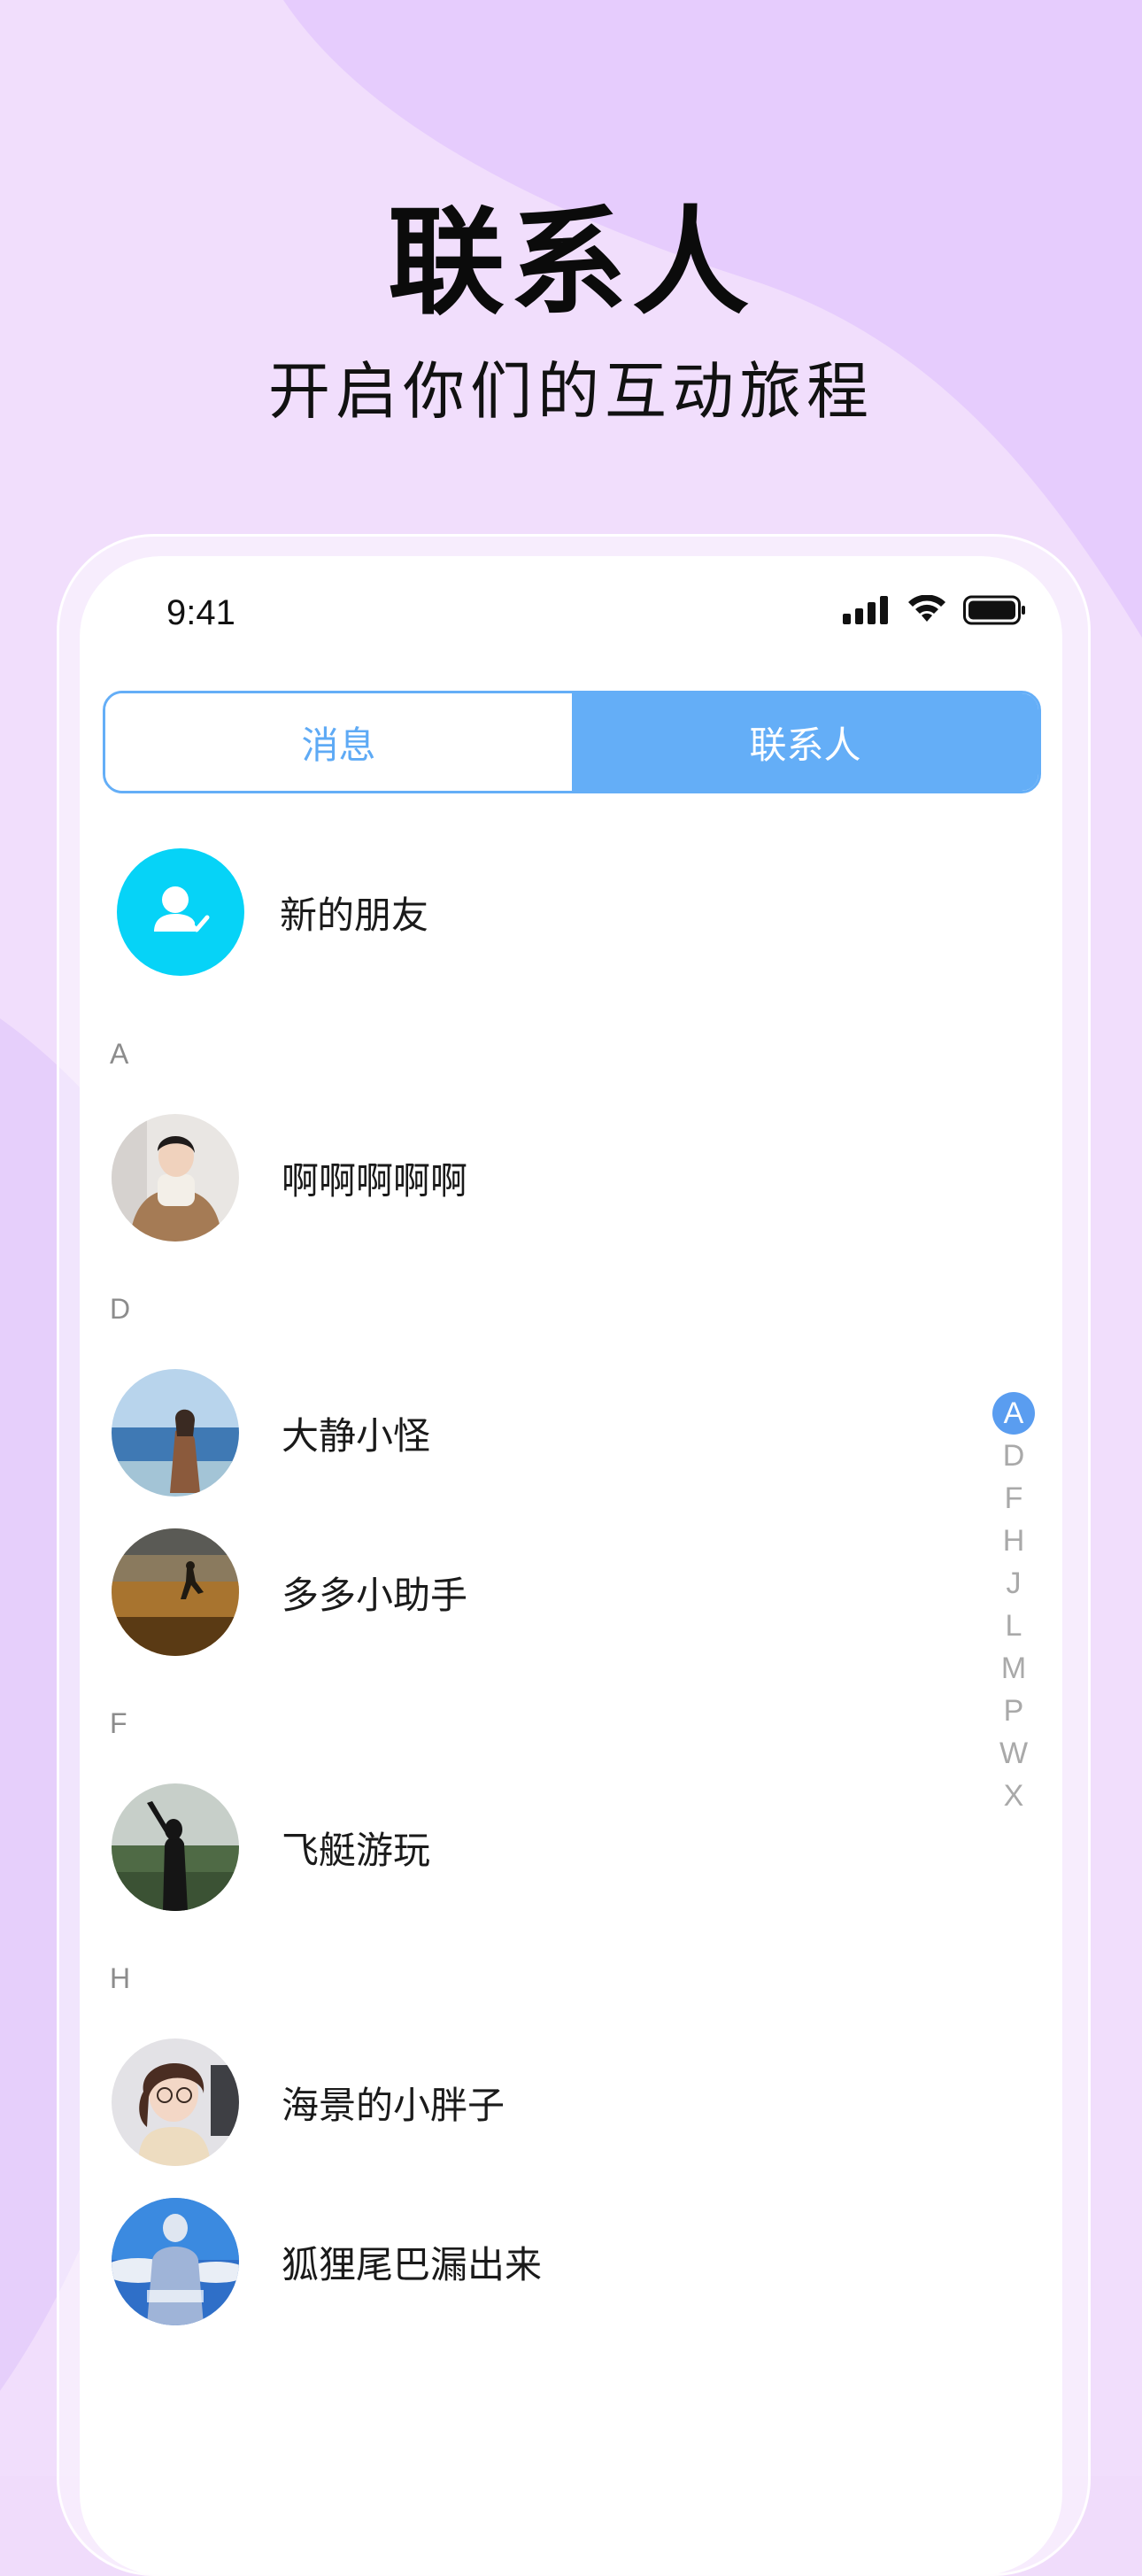  I want to click on index-letter-d: D, so click(1013, 1456).